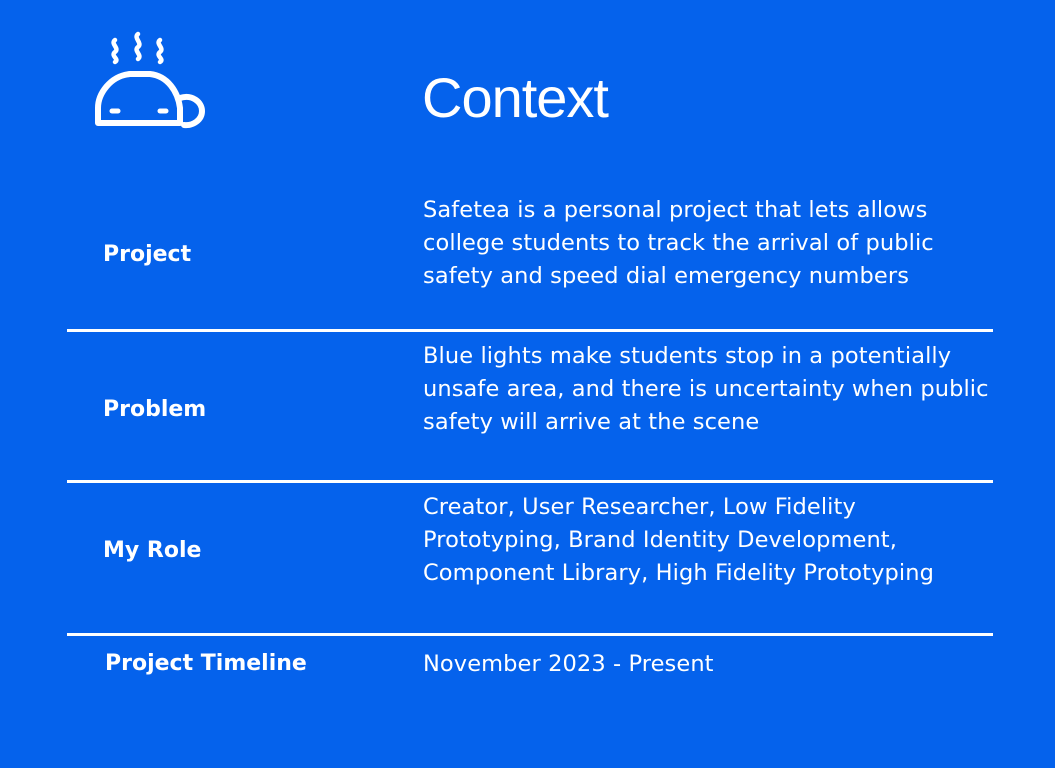 This screenshot has height=768, width=1055. What do you see at coordinates (206, 663) in the screenshot?
I see `timeline-label: Project Timeline` at bounding box center [206, 663].